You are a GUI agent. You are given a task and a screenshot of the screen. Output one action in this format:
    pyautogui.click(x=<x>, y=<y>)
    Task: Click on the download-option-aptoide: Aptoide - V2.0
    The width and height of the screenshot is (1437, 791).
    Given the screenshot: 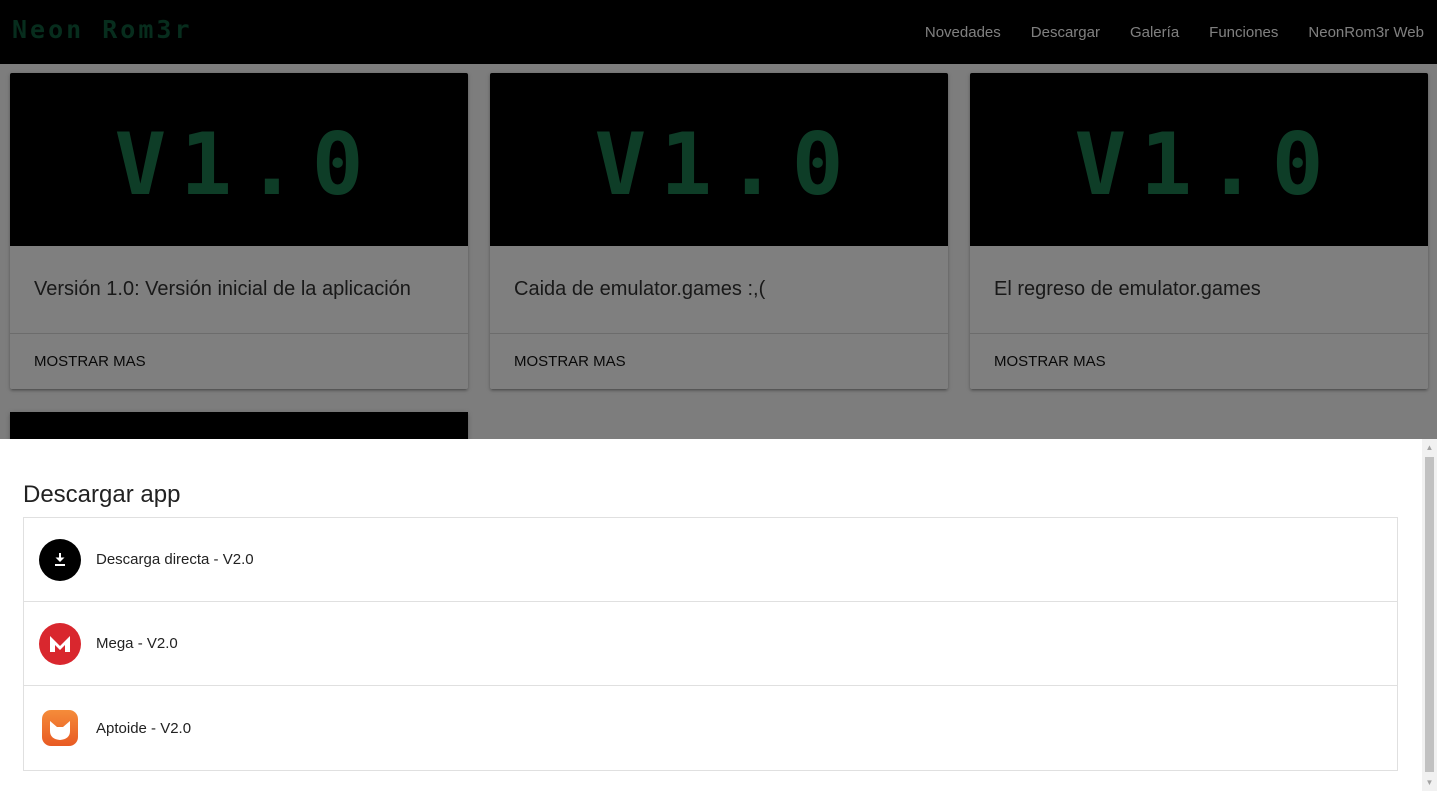 What is the action you would take?
    pyautogui.click(x=710, y=728)
    